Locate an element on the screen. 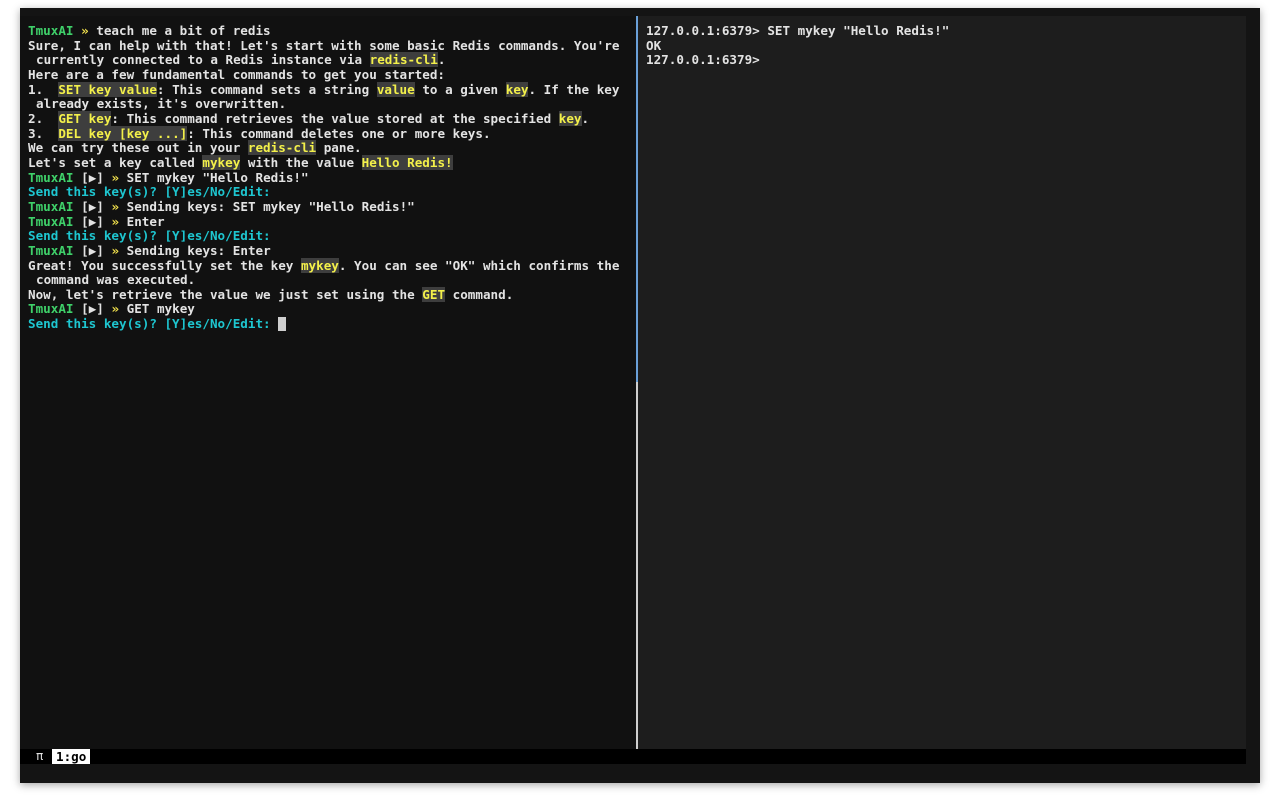 Image resolution: width=1280 pixels, height=800 pixels. terminal-line: TmuxAI [▶] » Enter is located at coordinates (331, 221).